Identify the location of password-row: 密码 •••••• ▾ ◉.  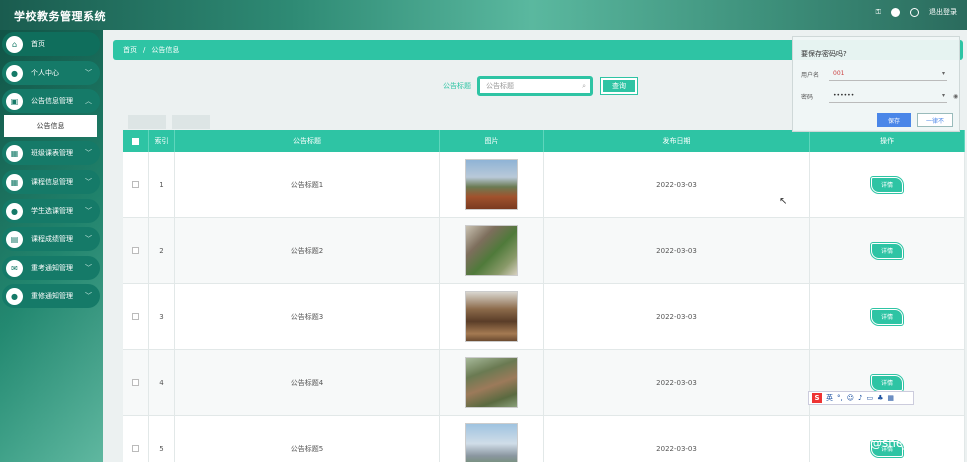
(879, 96).